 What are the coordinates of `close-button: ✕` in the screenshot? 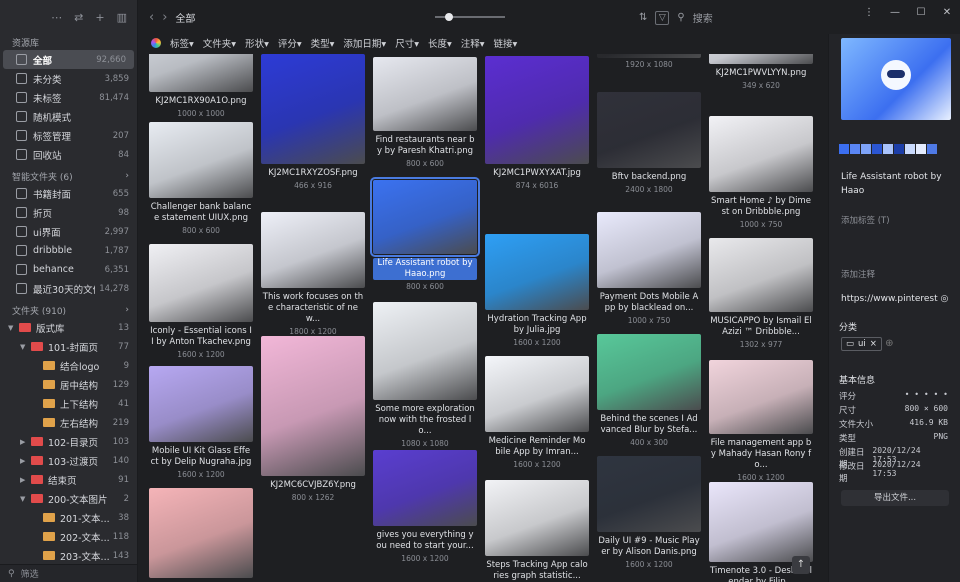 It's located at (947, 13).